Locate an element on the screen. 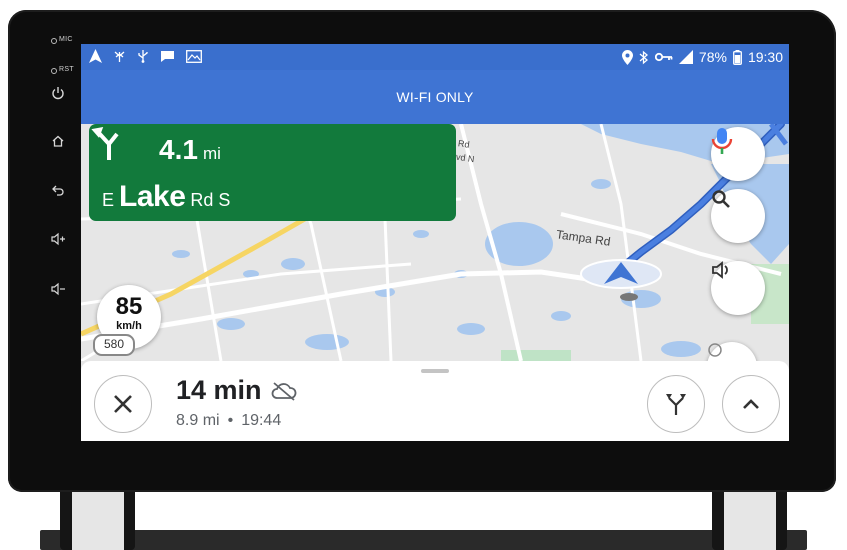 The height and width of the screenshot is (550, 847). mic-hole is located at coordinates (54, 41).